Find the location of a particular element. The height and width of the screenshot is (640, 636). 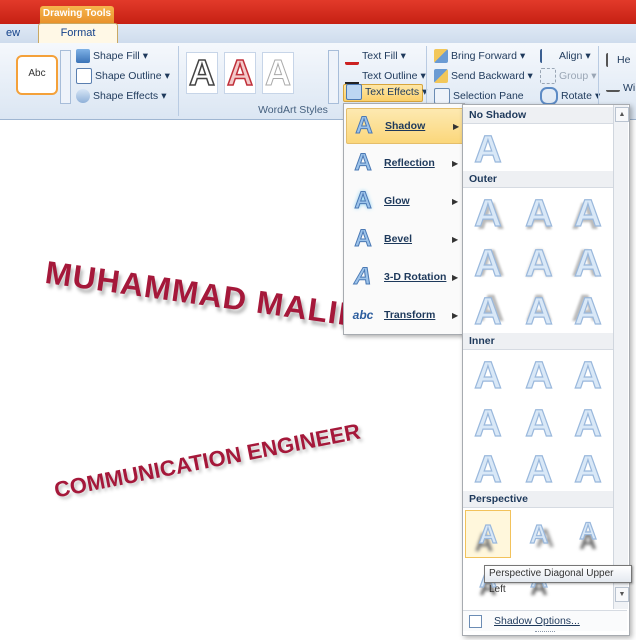

menu-item-label: 3-D Rotation is located at coordinates (415, 277).